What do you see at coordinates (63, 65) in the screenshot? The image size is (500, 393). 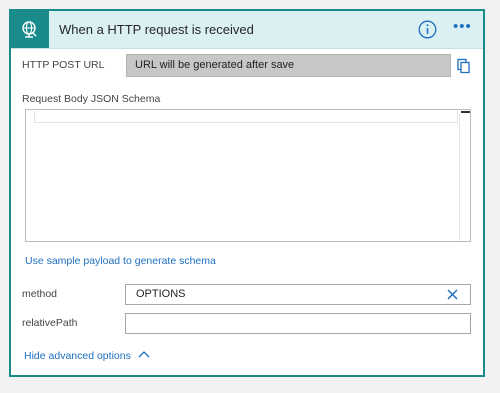 I see `http-post-url-label: HTTP POST URL` at bounding box center [63, 65].